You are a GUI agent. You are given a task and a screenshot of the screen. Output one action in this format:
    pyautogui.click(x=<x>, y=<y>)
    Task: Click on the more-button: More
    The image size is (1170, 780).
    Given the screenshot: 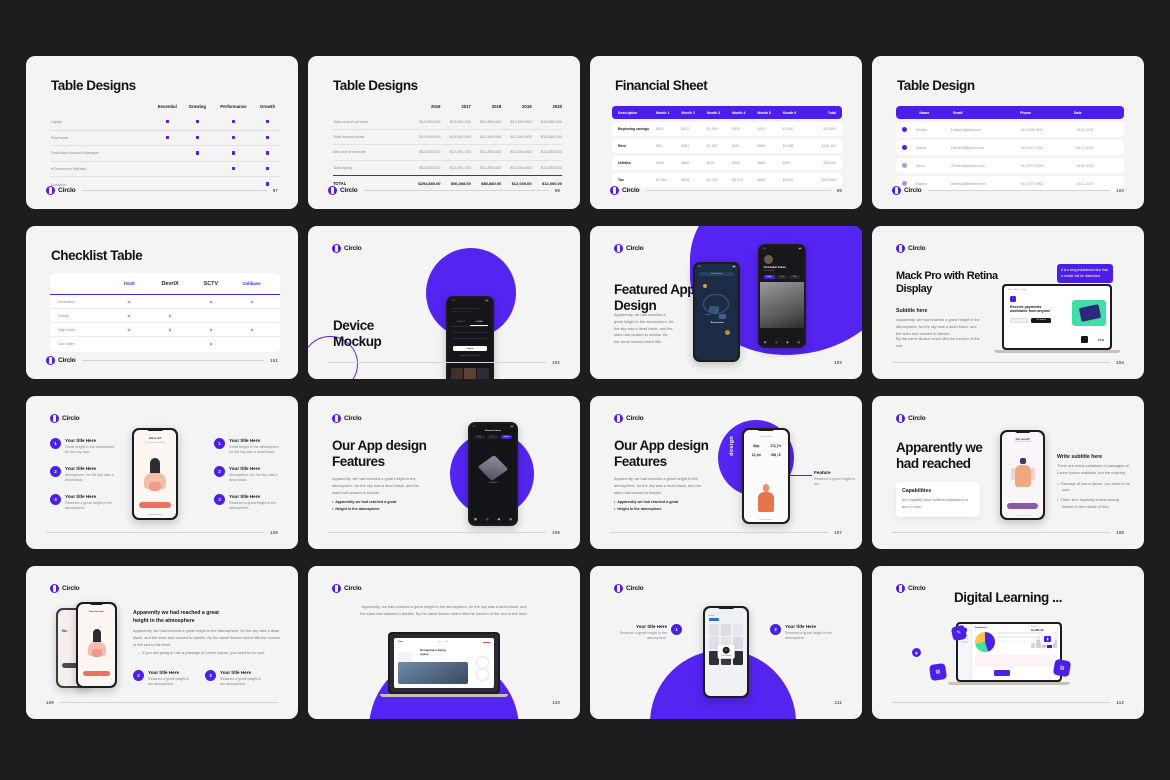 What is the action you would take?
    pyautogui.click(x=795, y=276)
    